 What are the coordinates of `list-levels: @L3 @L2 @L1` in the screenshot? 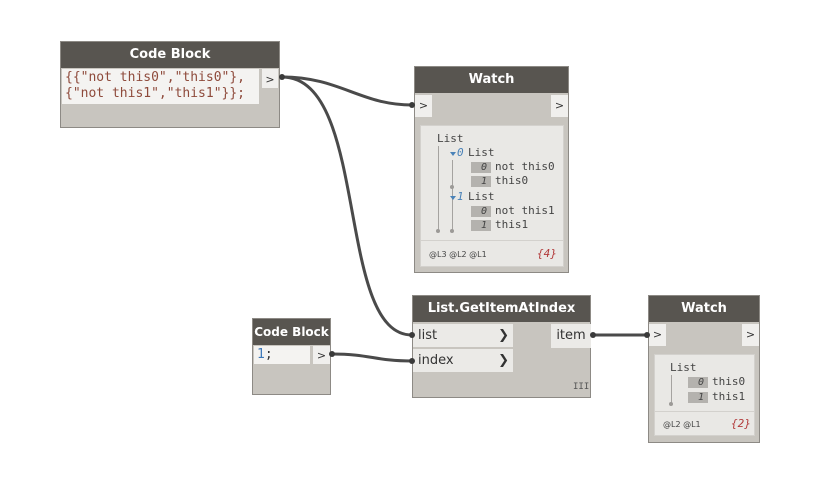 It's located at (458, 254).